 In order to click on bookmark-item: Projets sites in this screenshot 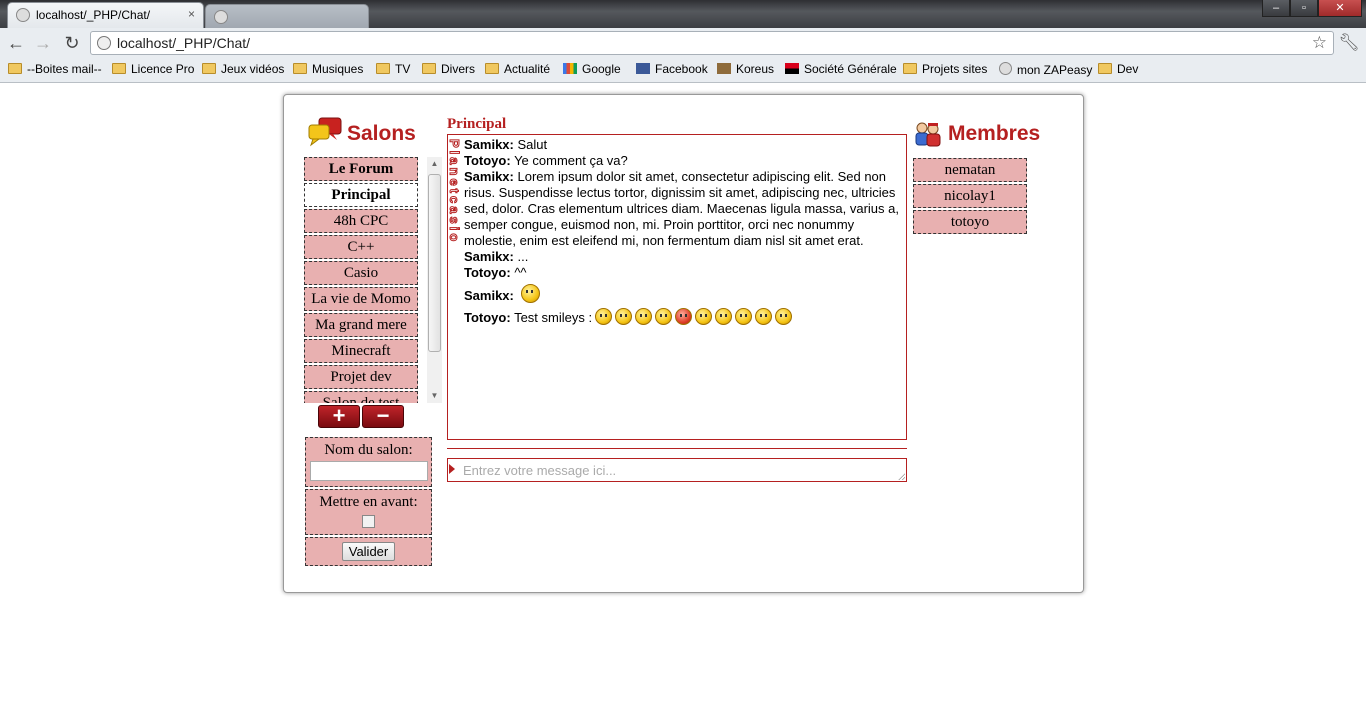, I will do `click(945, 70)`.